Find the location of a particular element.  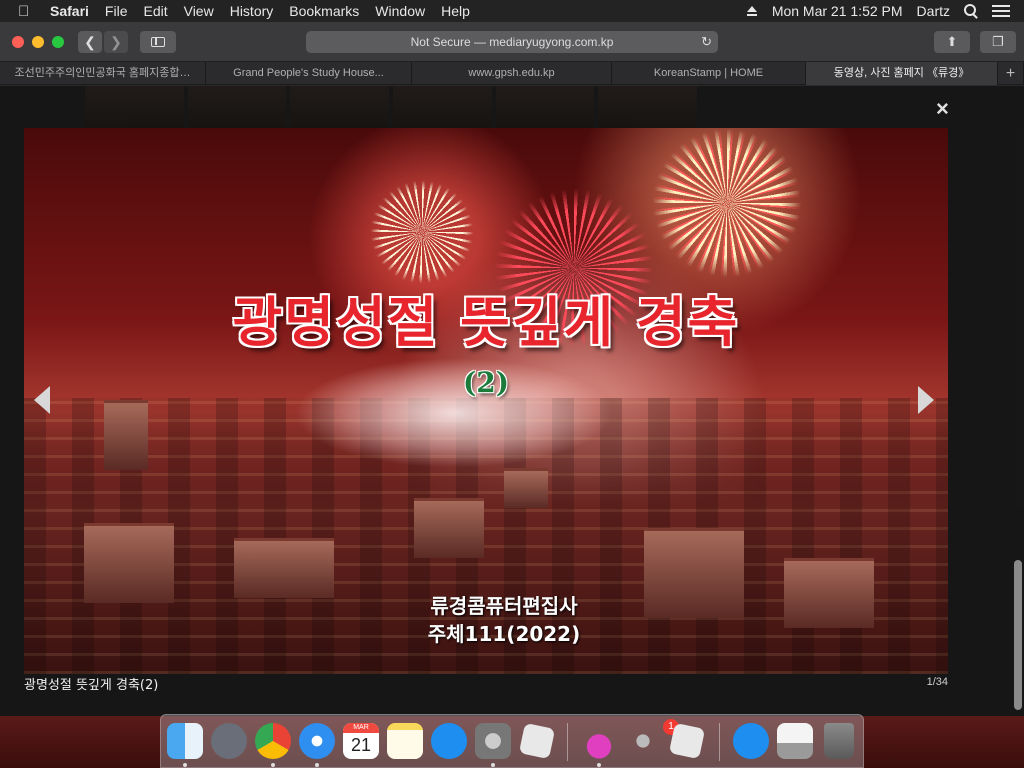

chevron-left-icon: ❮ is located at coordinates (90, 42).